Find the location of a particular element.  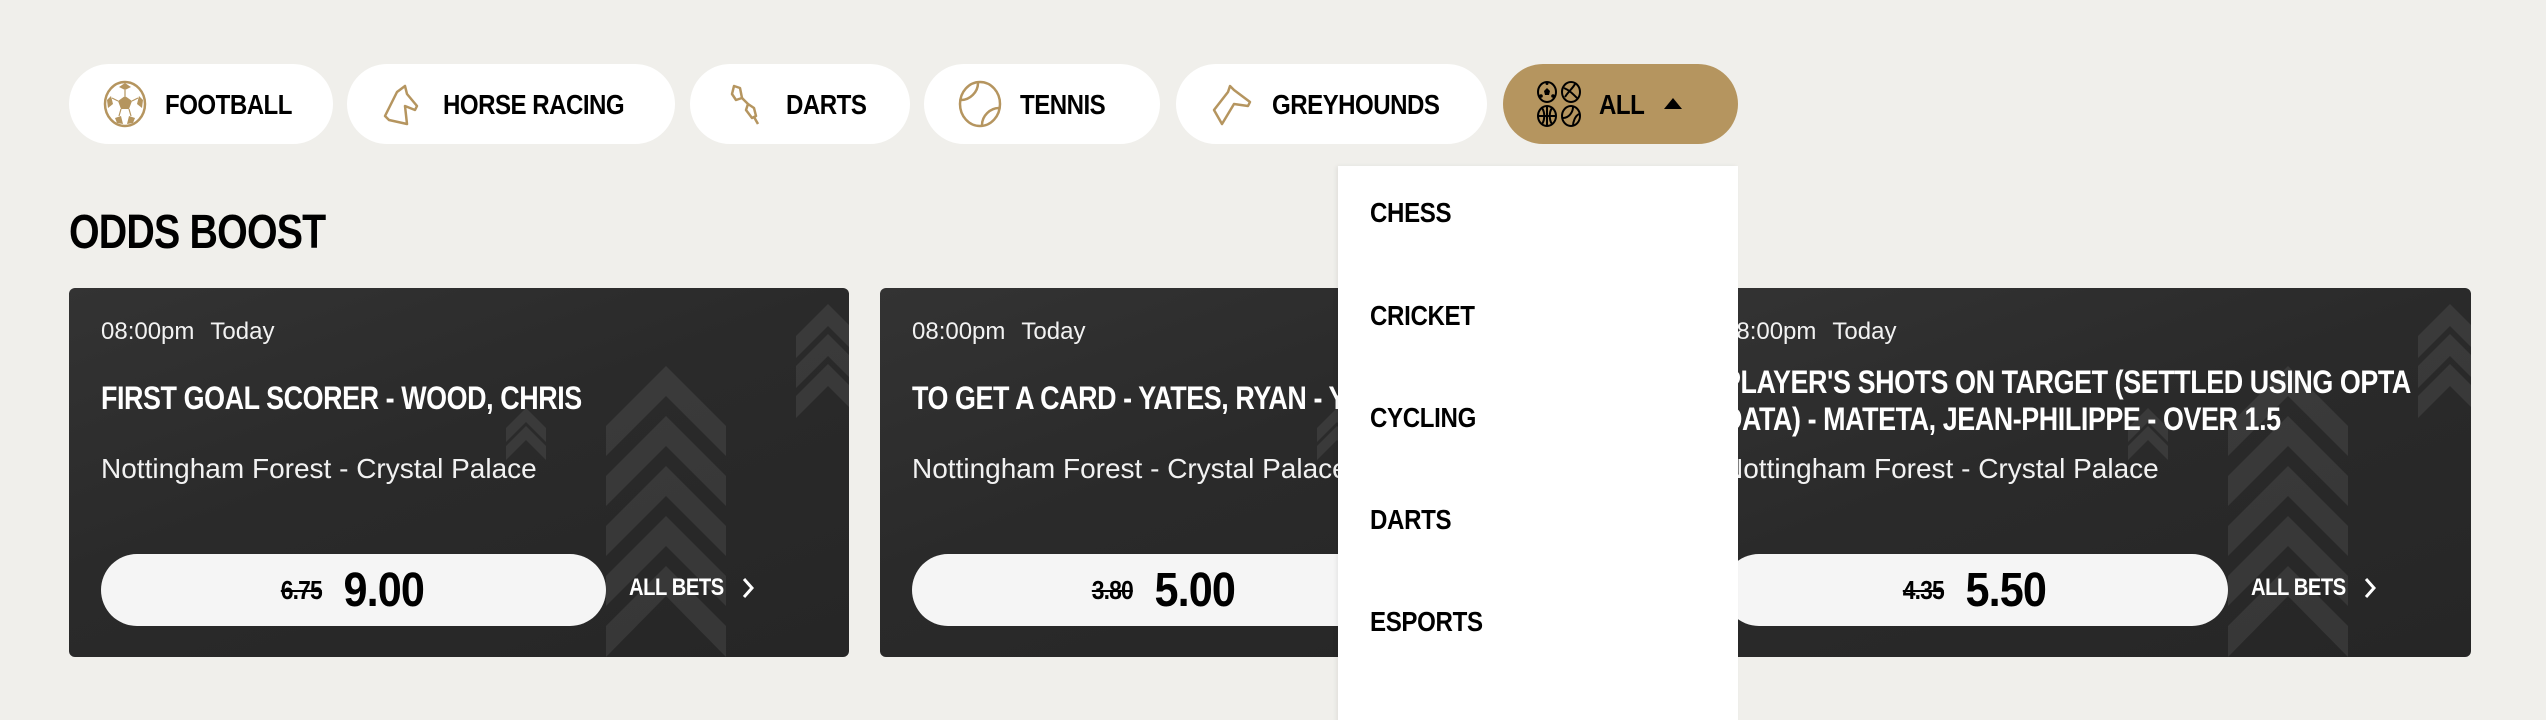

dropdown-item-cycling: CYCLING is located at coordinates (1540, 418).